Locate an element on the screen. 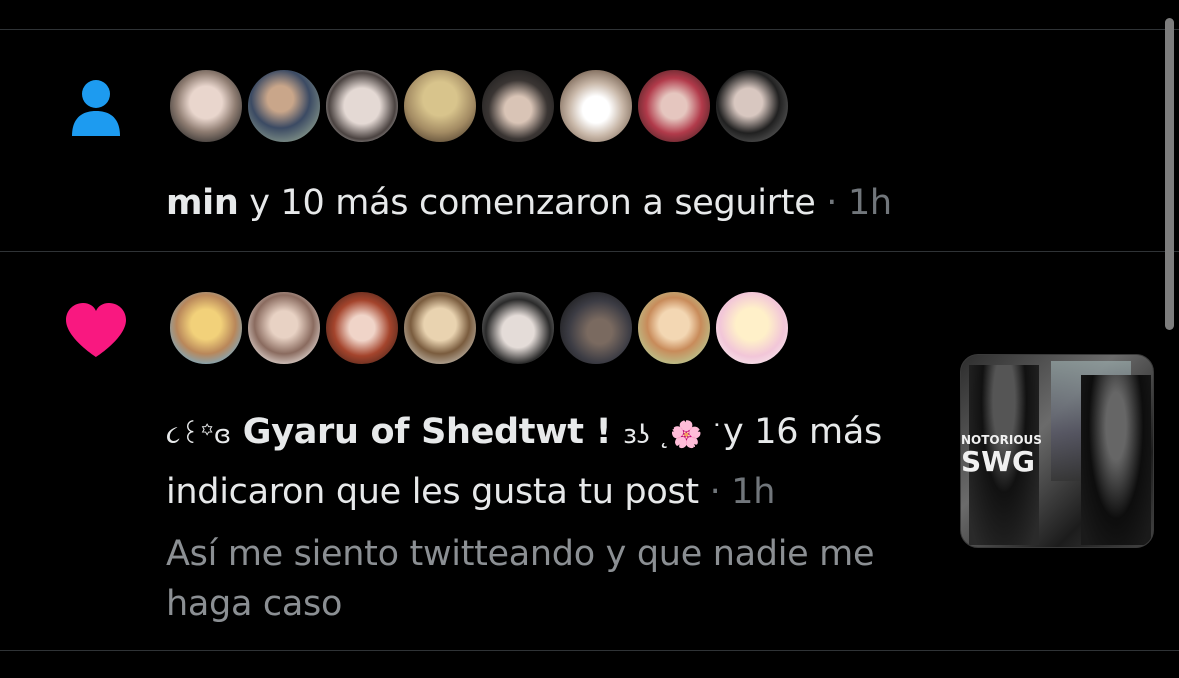 The image size is (1179, 678). like-text-line-2: indicaron que les gusta tu post · 1h is located at coordinates (471, 492).